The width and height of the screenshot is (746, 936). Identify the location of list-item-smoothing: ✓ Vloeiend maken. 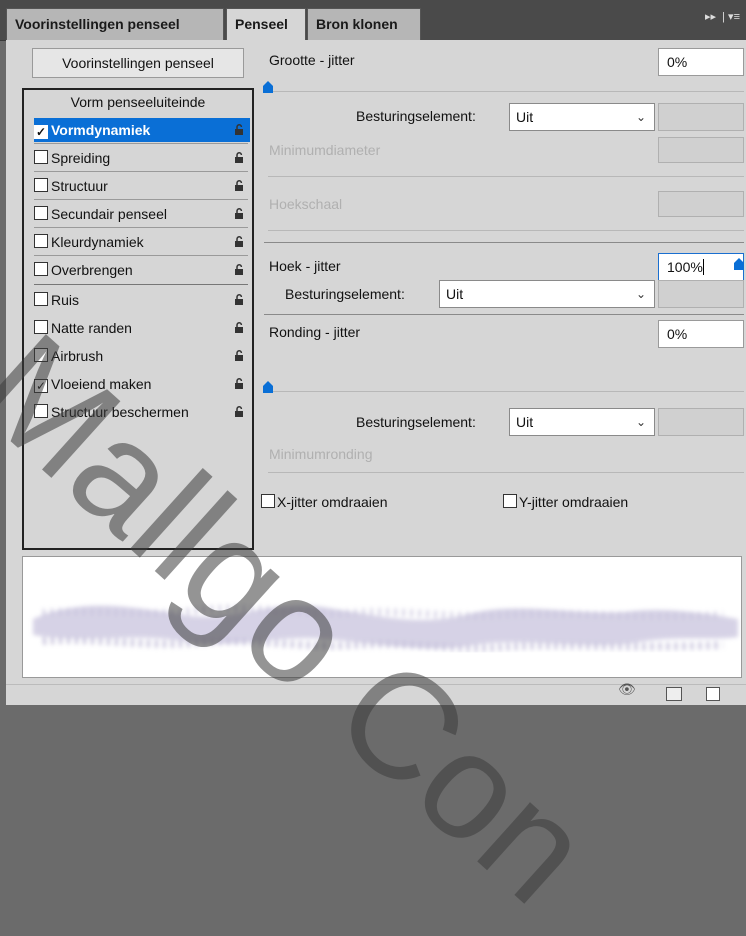
(142, 384).